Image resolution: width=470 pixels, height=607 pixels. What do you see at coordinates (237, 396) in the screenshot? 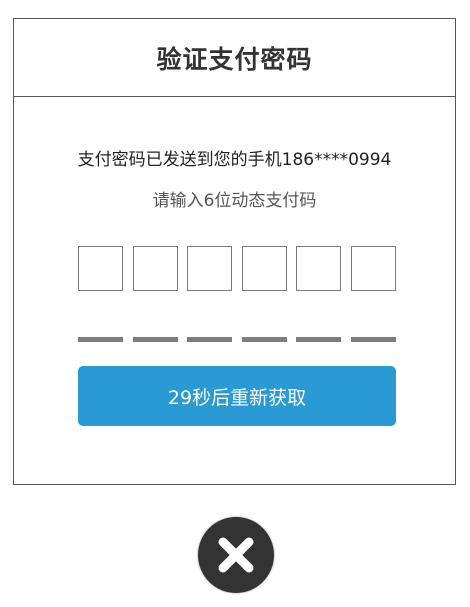
I see `resend-code-button: 29秒后重新获取` at bounding box center [237, 396].